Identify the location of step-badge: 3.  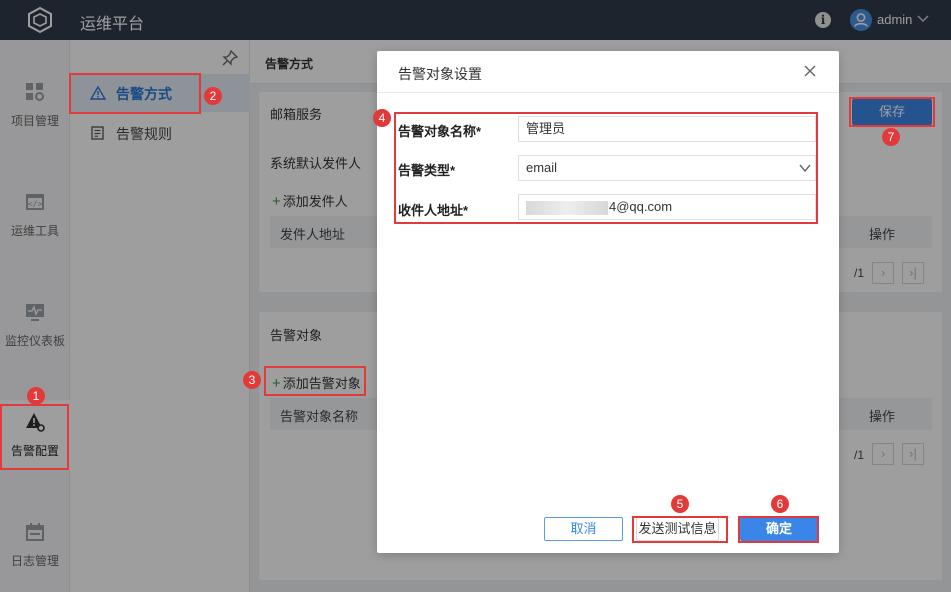
(252, 380).